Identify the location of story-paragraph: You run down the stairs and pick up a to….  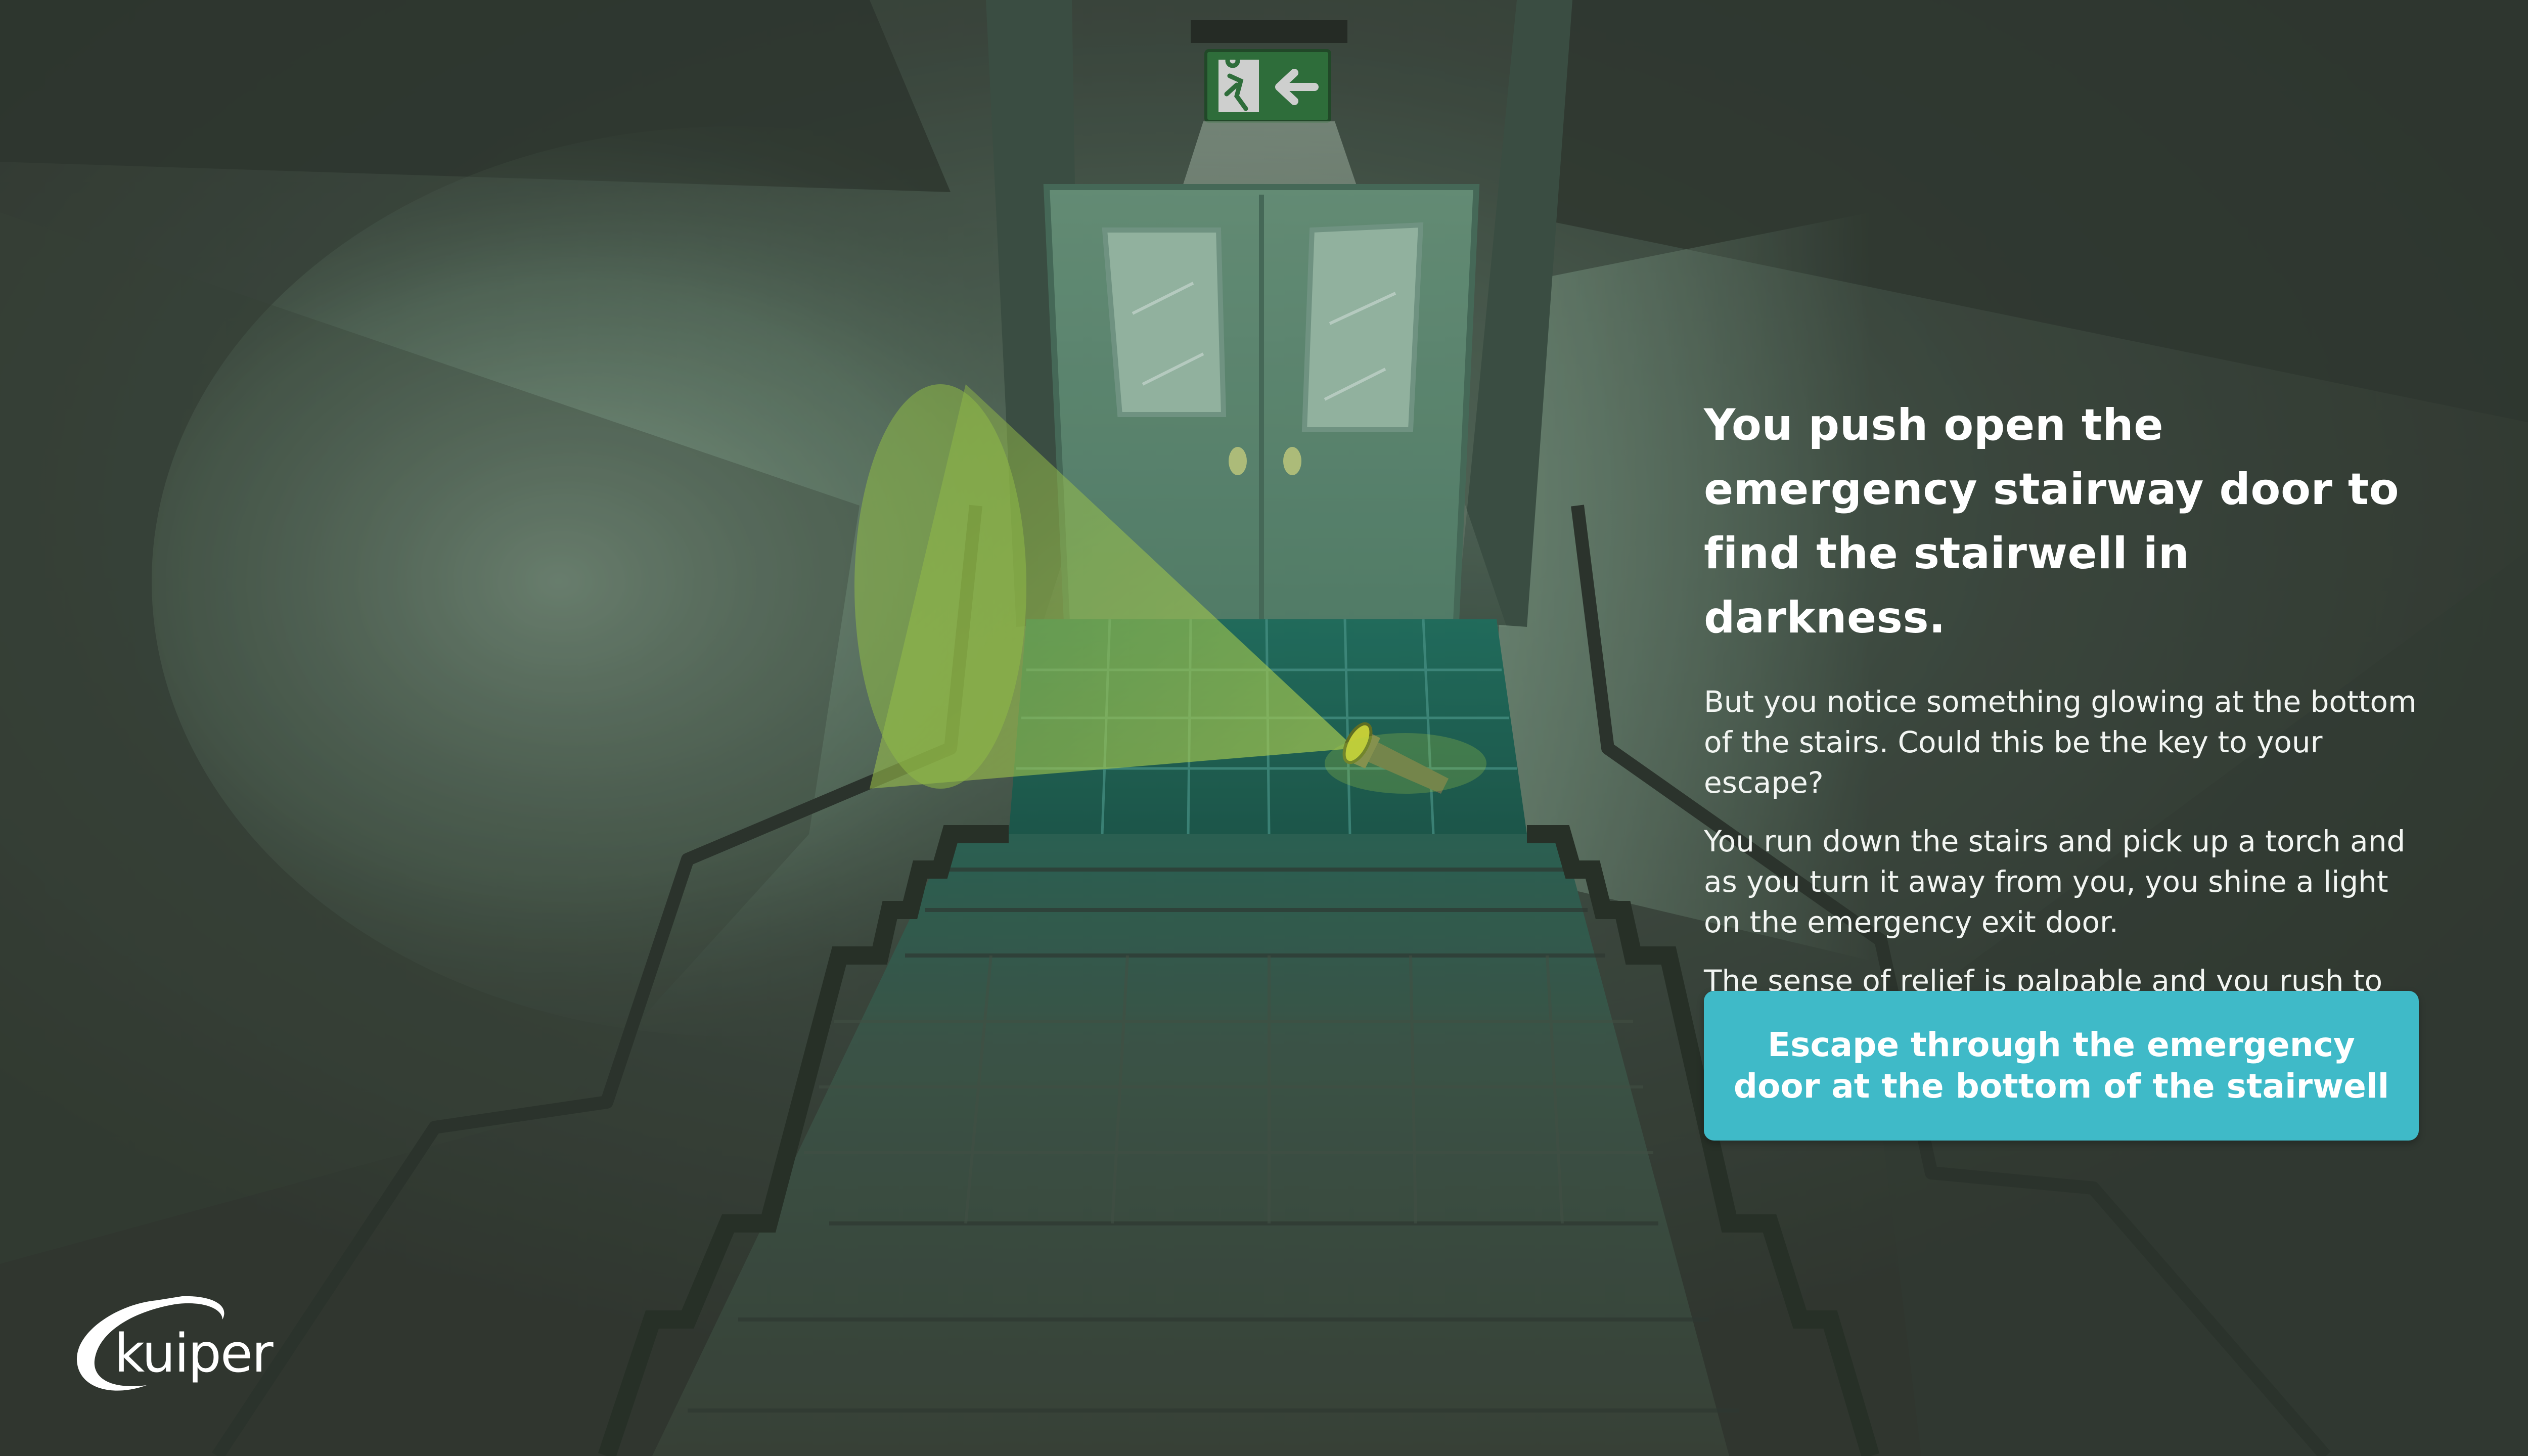
(2055, 881).